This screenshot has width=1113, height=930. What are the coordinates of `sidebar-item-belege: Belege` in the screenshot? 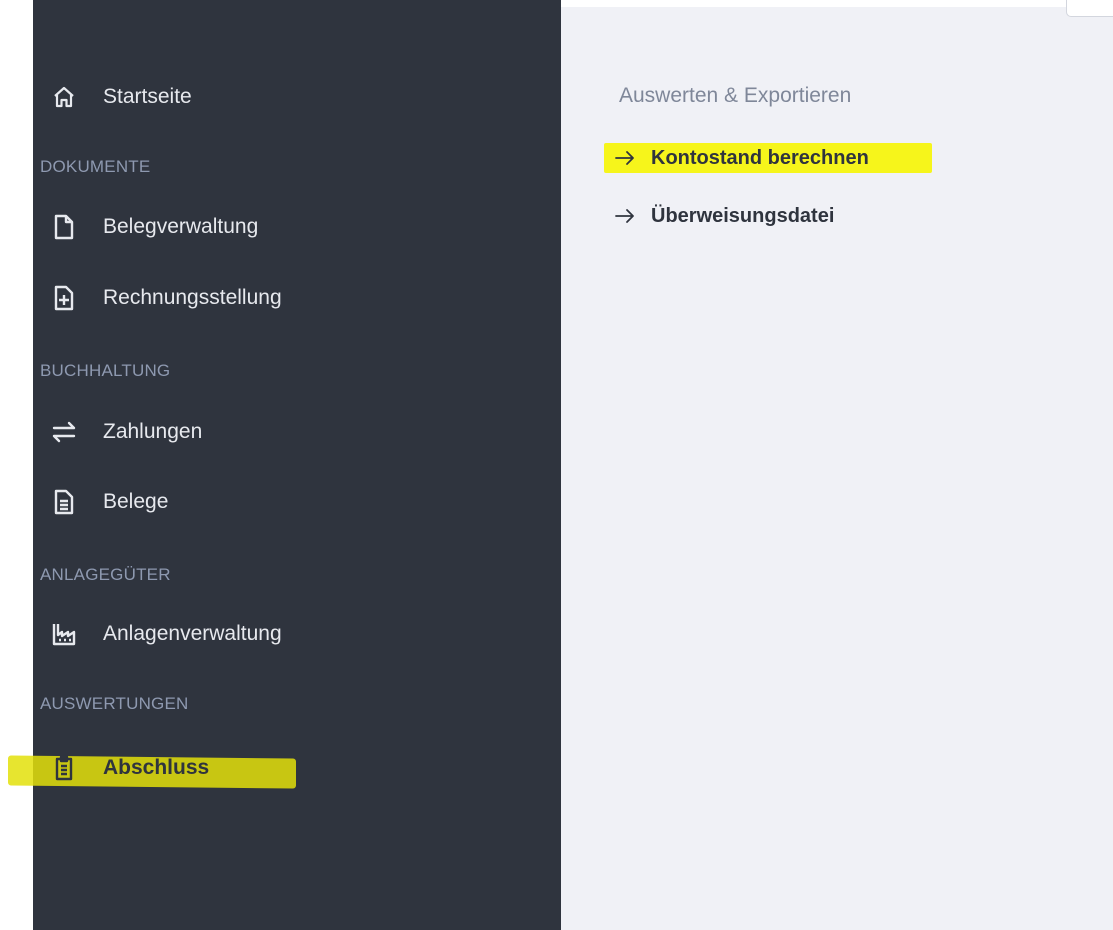 It's located at (297, 502).